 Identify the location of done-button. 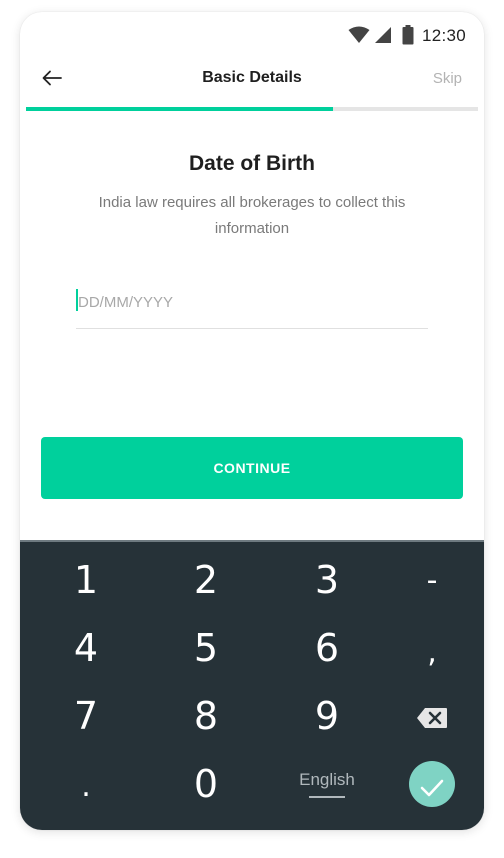
(432, 784).